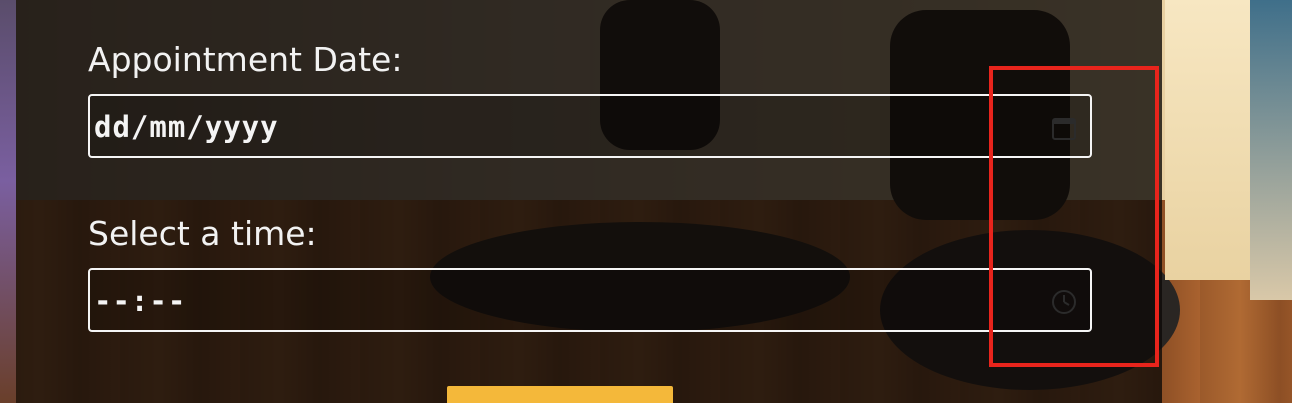 This screenshot has height=408, width=1292. Describe the element at coordinates (1074, 216) in the screenshot. I see `annotation-highlight-box` at that location.